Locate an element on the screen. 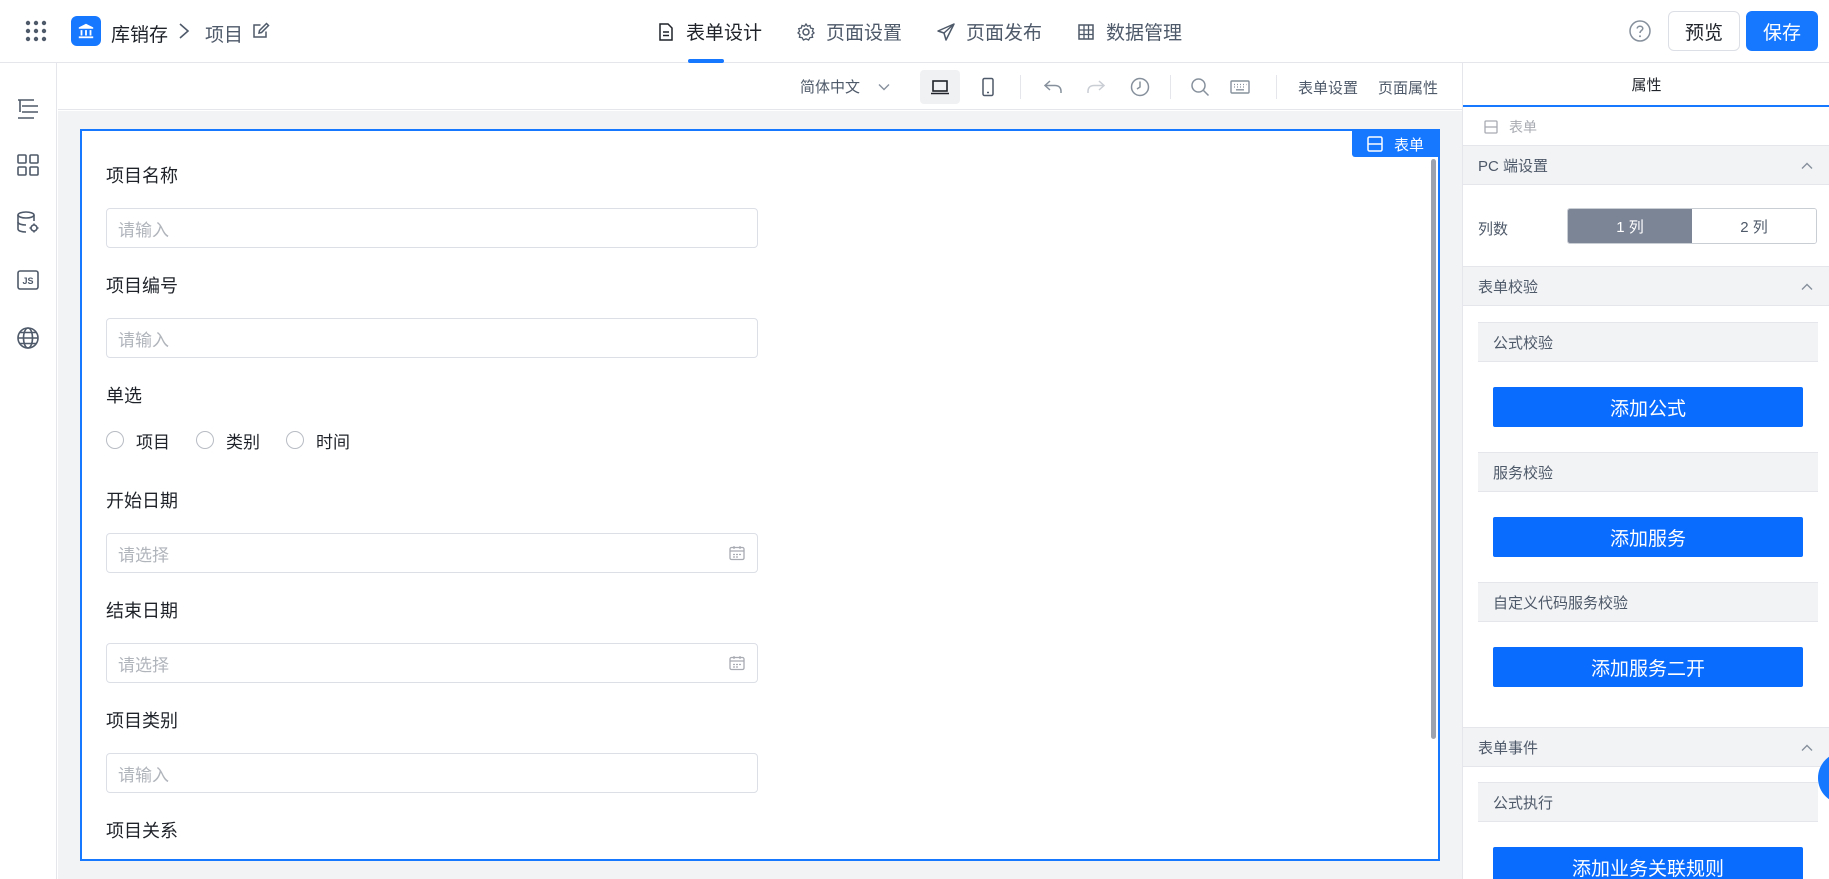 The image size is (1829, 879). undo-button is located at coordinates (1053, 87).